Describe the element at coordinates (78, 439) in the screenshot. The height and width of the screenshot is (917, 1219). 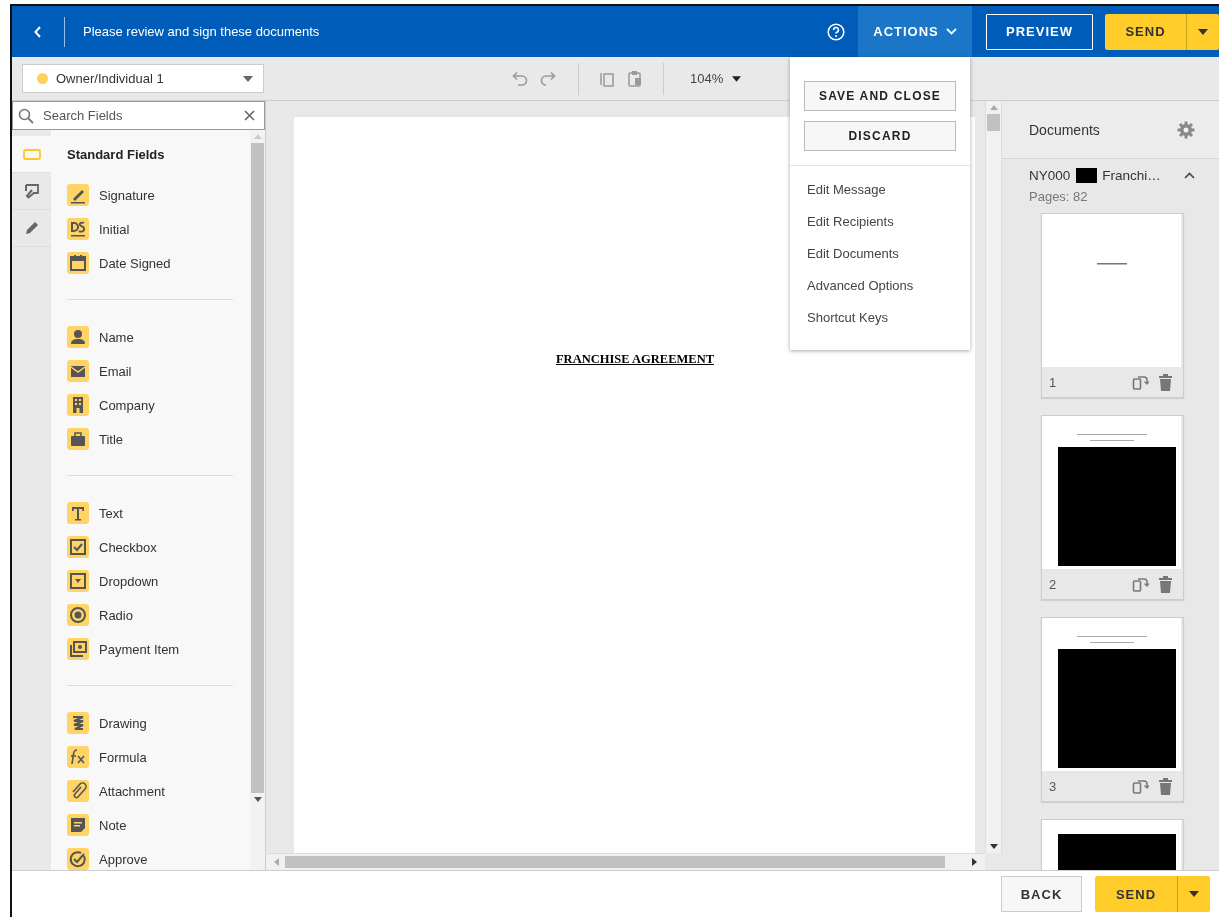
I see `title-field-icon` at that location.